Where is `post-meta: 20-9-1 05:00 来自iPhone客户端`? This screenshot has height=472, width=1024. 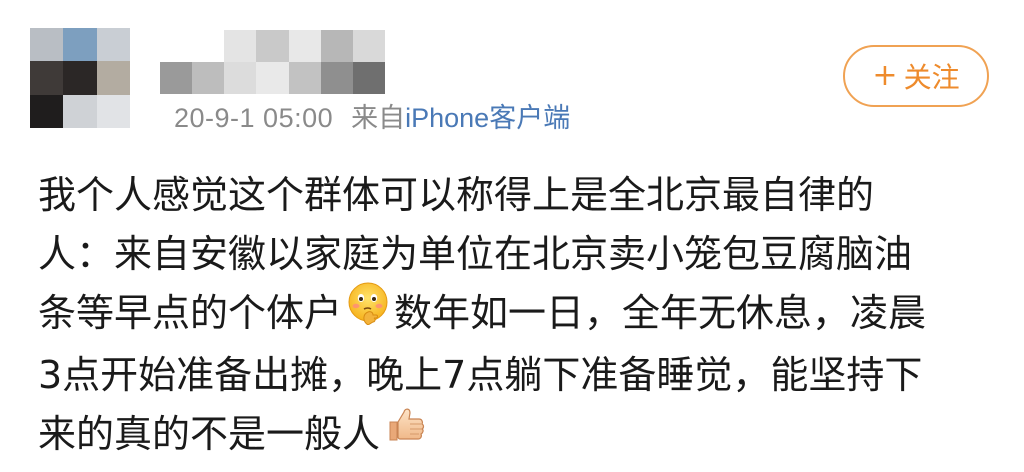
post-meta: 20-9-1 05:00 来自iPhone客户端 is located at coordinates (372, 118).